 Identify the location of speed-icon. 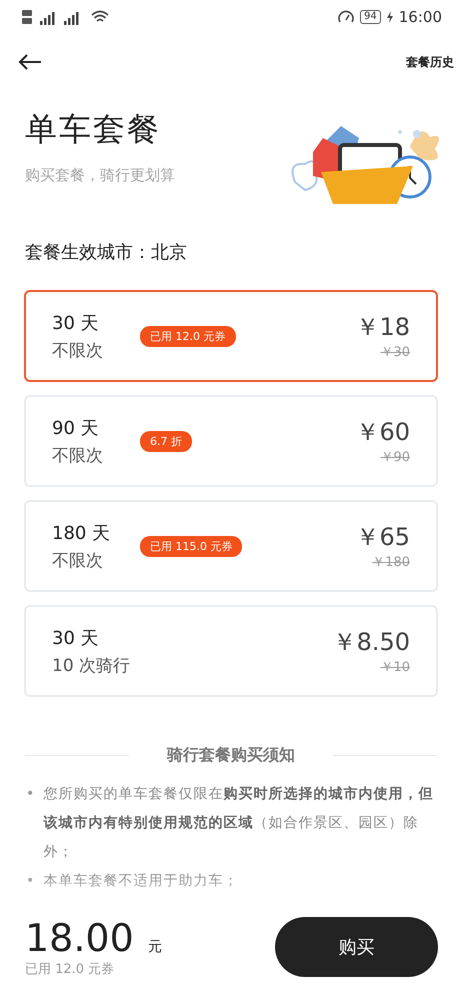
(346, 17).